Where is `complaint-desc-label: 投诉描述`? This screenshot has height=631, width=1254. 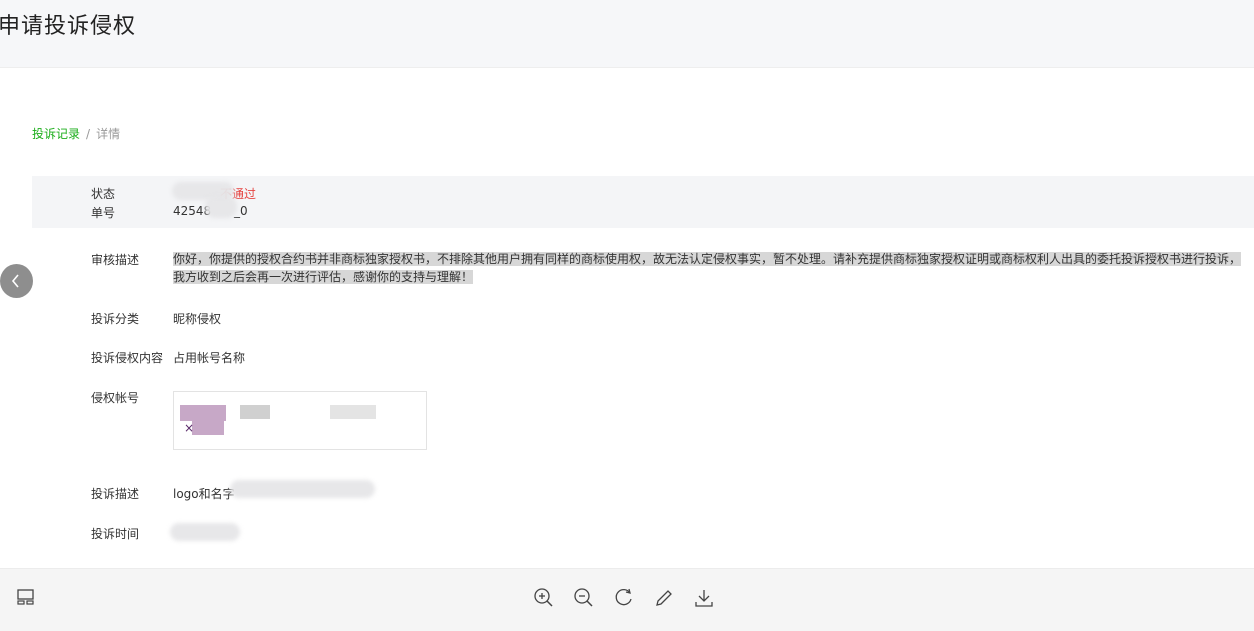
complaint-desc-label: 投诉描述 is located at coordinates (115, 494).